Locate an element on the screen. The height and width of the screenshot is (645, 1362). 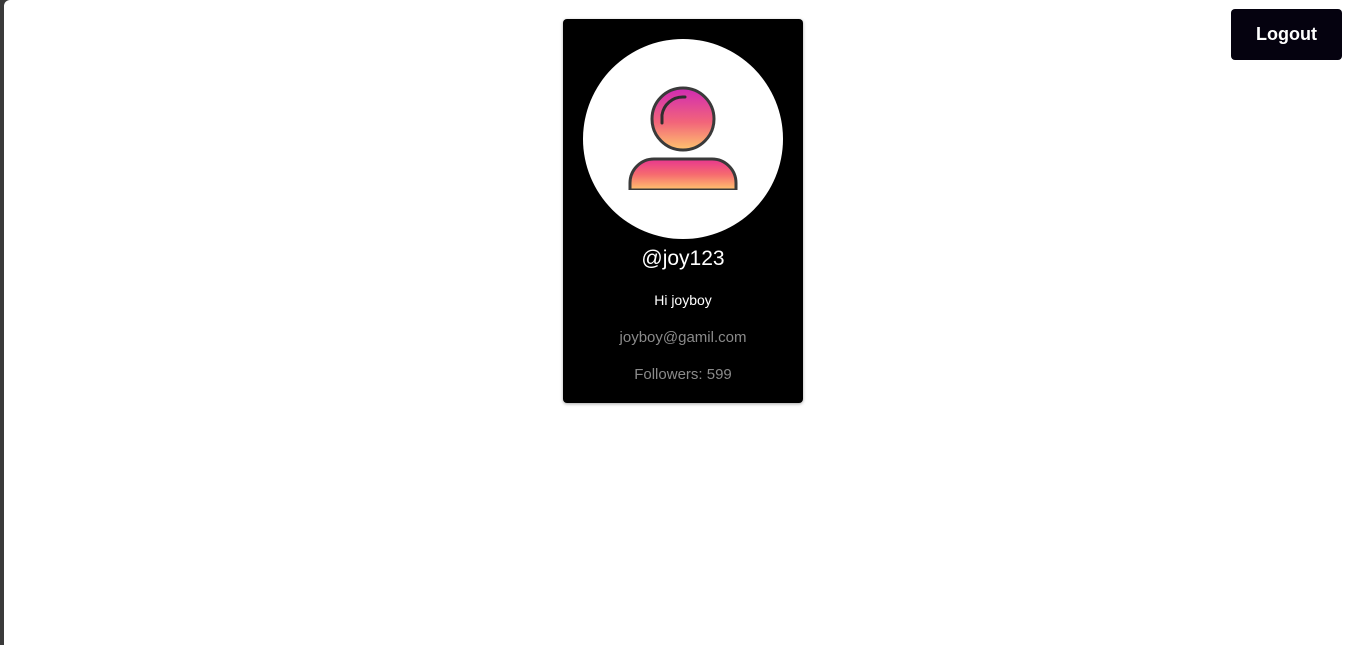
username: @joy123 is located at coordinates (683, 258).